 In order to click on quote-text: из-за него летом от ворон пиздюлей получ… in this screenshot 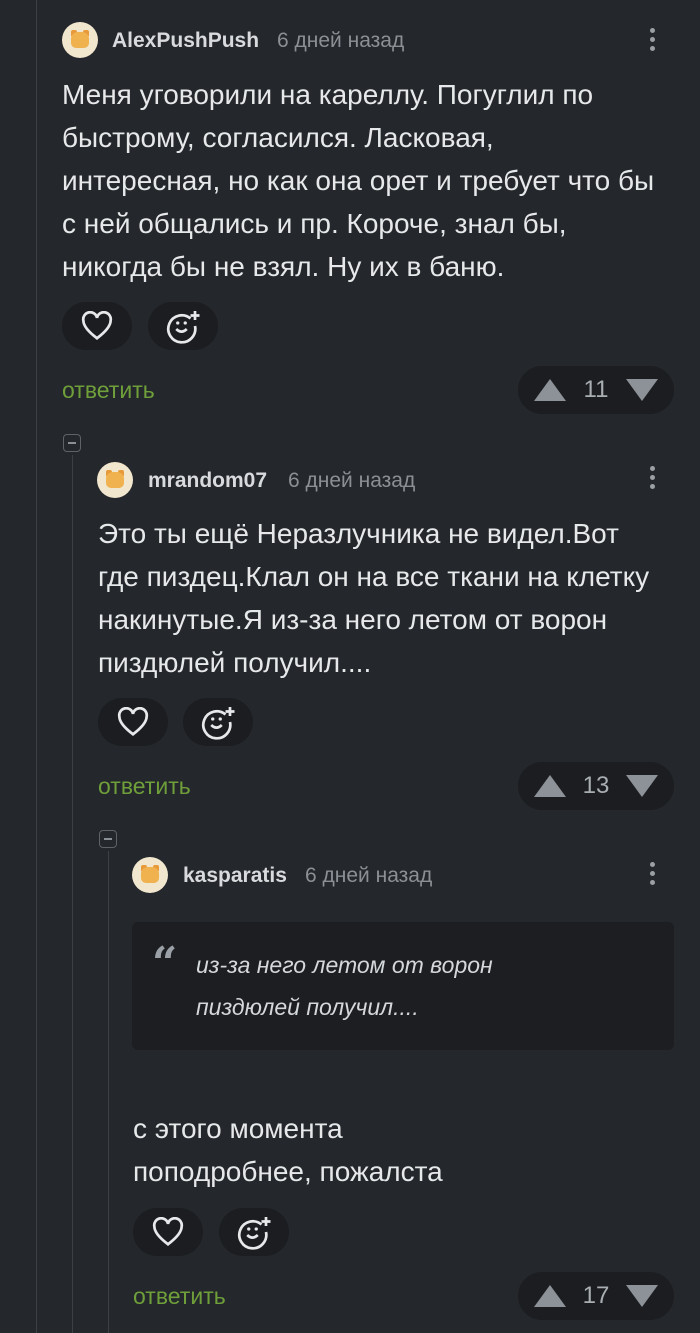, I will do `click(344, 986)`.